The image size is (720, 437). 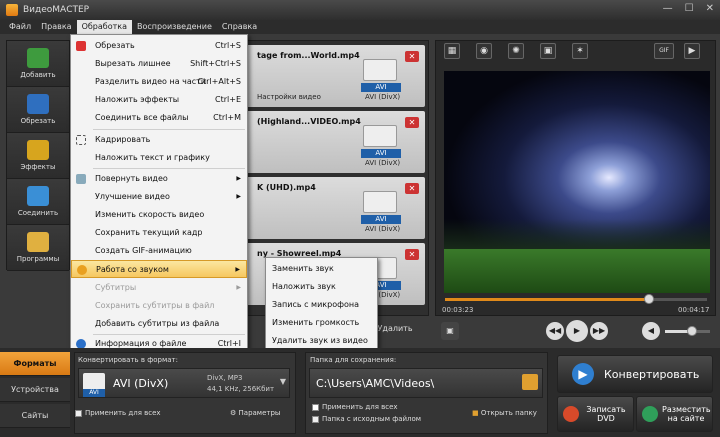 What do you see at coordinates (547, 299) in the screenshot?
I see `timeline-progress` at bounding box center [547, 299].